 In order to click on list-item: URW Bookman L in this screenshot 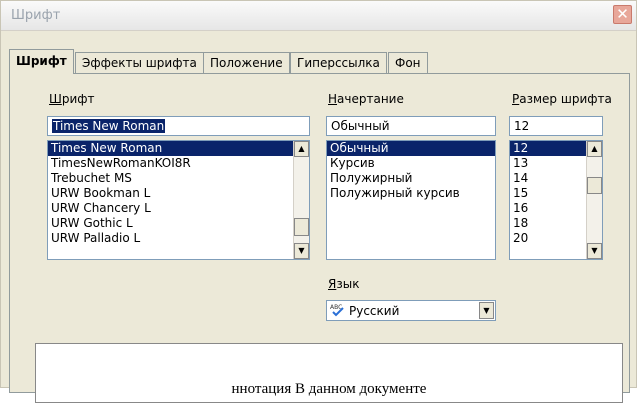, I will do `click(178, 193)`.